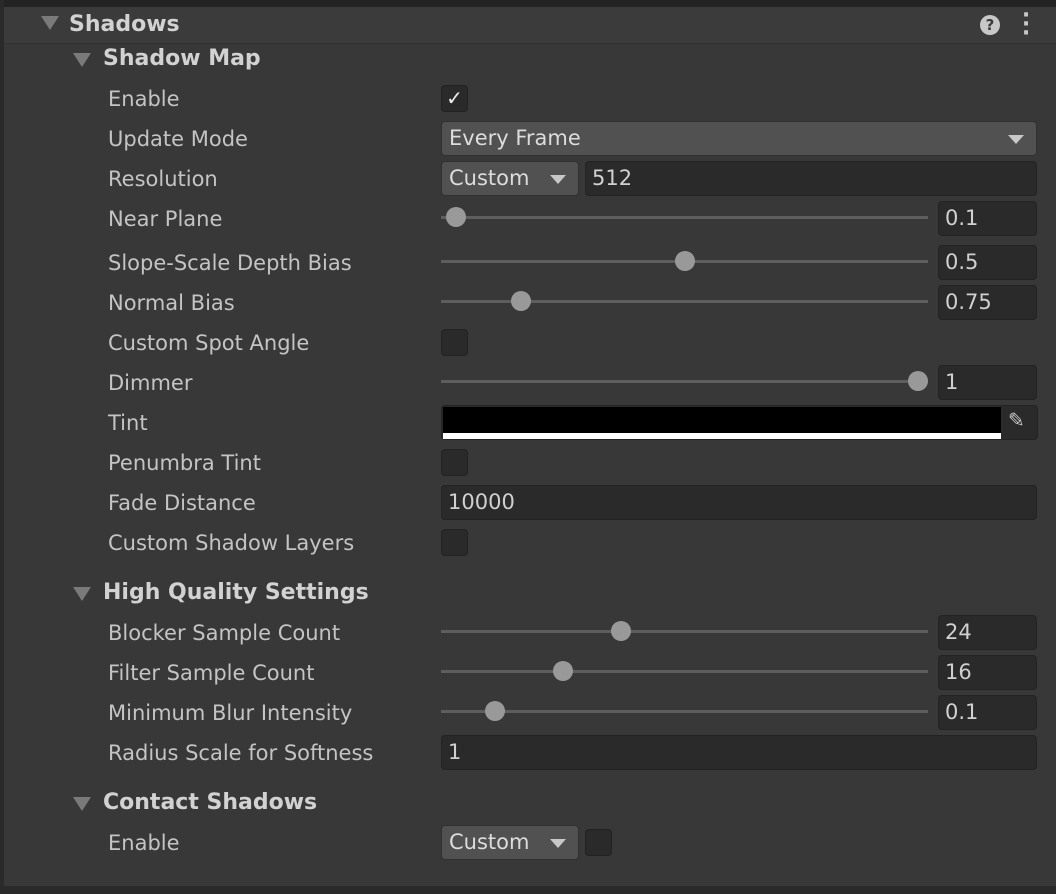  I want to click on enable-label: Enable, so click(144, 99).